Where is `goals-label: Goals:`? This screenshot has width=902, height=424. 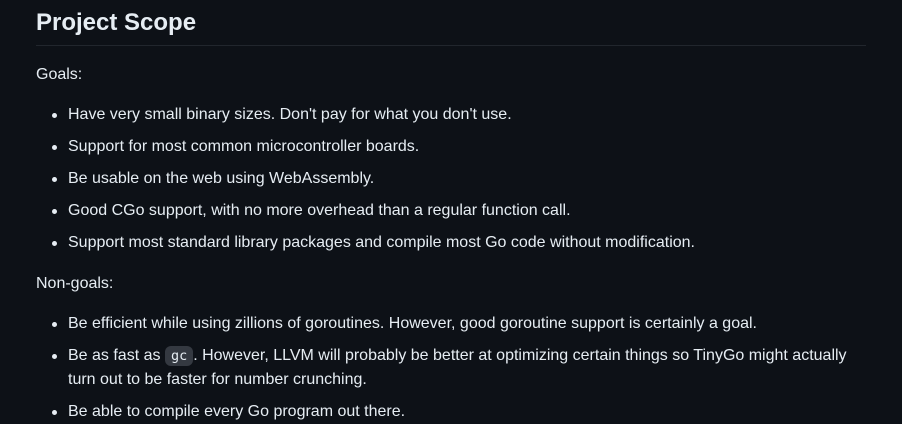
goals-label: Goals: is located at coordinates (59, 74).